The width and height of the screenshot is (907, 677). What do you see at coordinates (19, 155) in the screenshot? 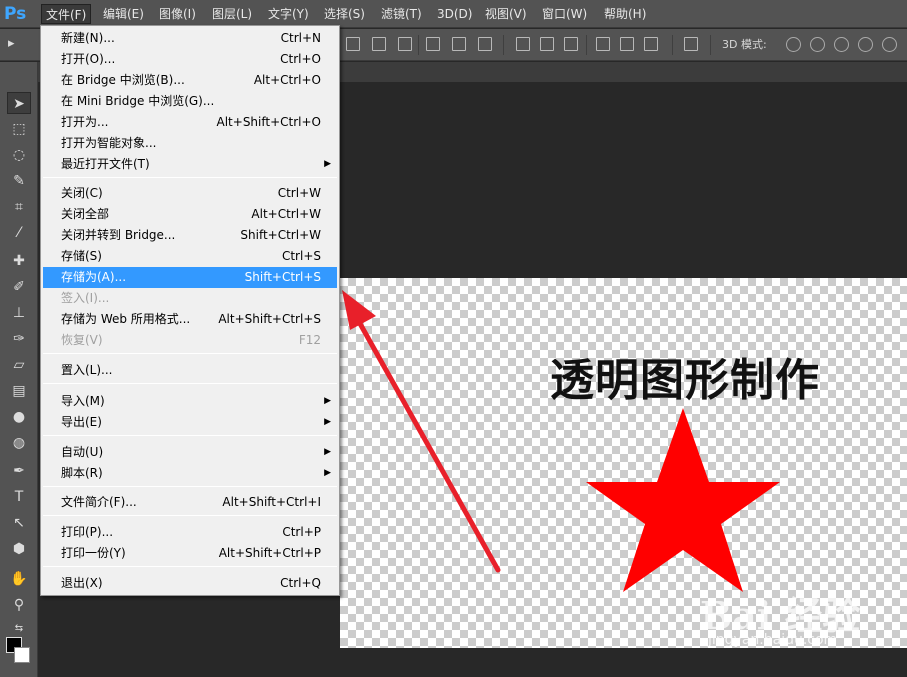
I see `lasso-tool-icon: ◌` at bounding box center [19, 155].